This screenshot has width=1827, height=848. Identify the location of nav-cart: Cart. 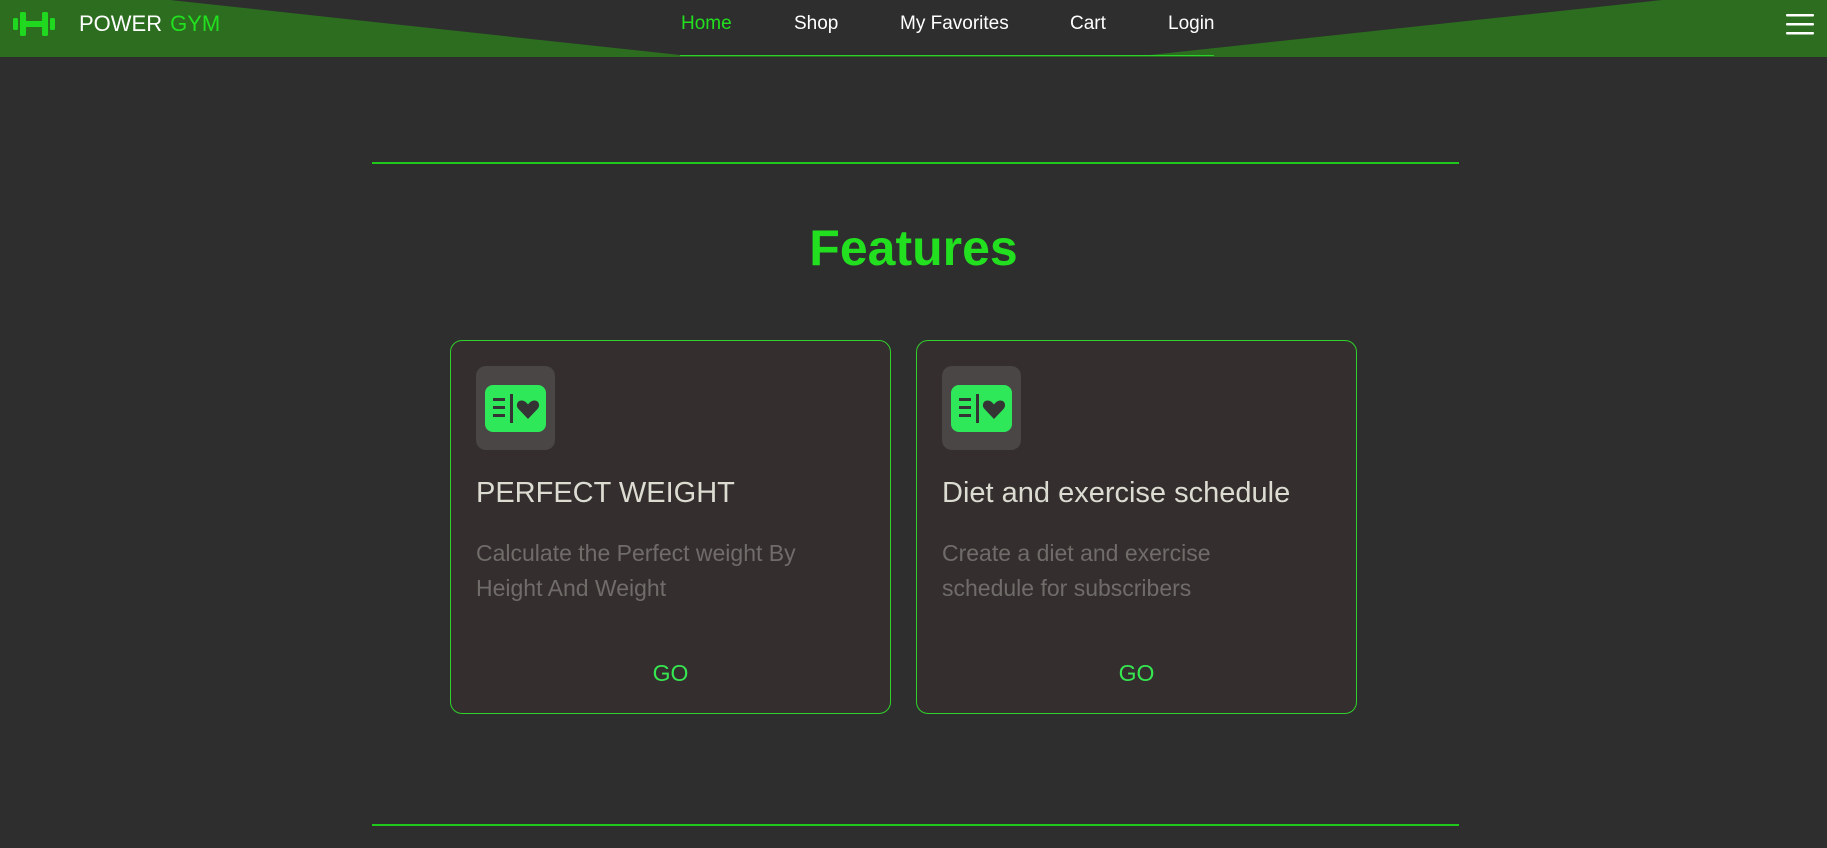
(1088, 24).